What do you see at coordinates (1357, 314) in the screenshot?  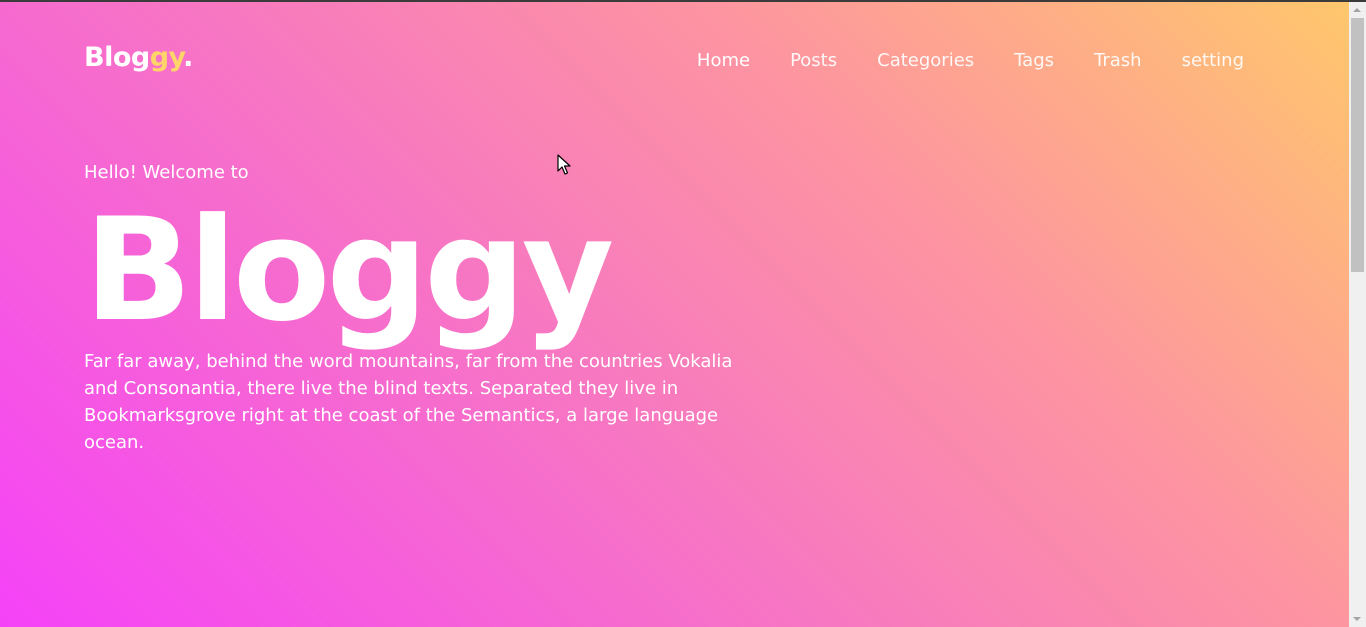 I see `page-scrollbar` at bounding box center [1357, 314].